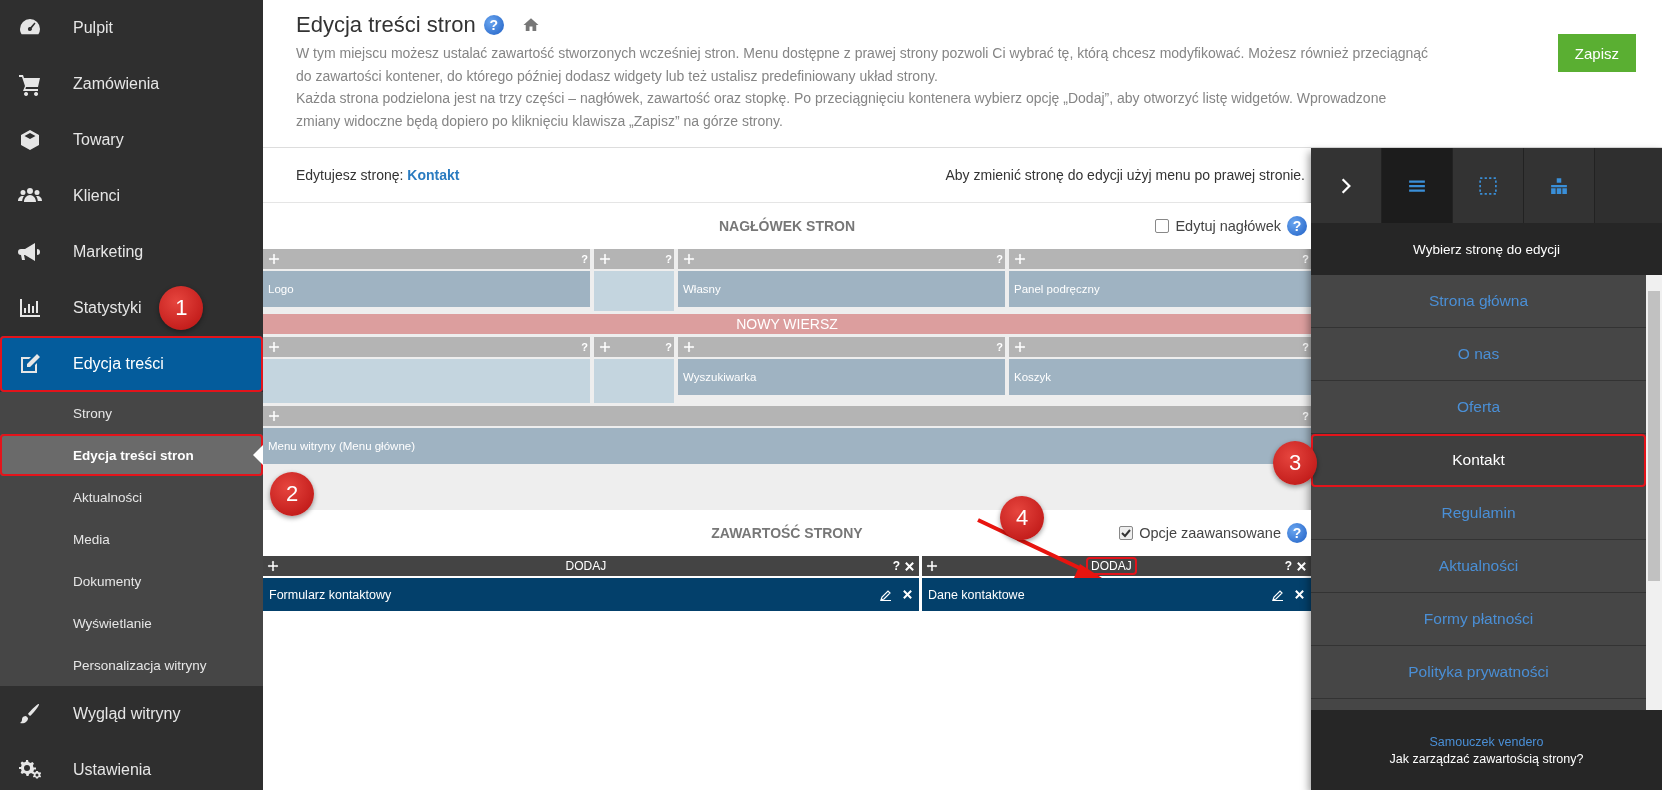  What do you see at coordinates (787, 533) in the screenshot?
I see `section-title: ZAWARTOŚĆ STRONY` at bounding box center [787, 533].